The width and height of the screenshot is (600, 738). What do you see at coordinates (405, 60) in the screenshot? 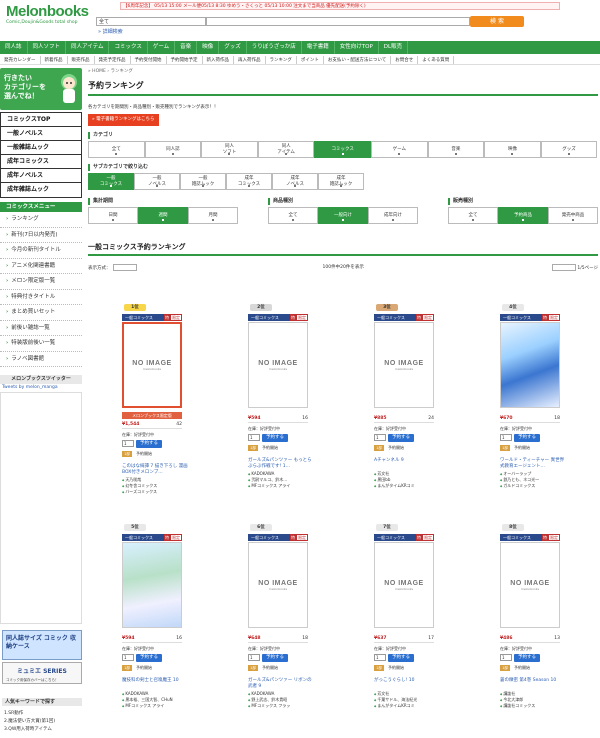
I see `sub-nav-item: お問合せ` at bounding box center [405, 60].